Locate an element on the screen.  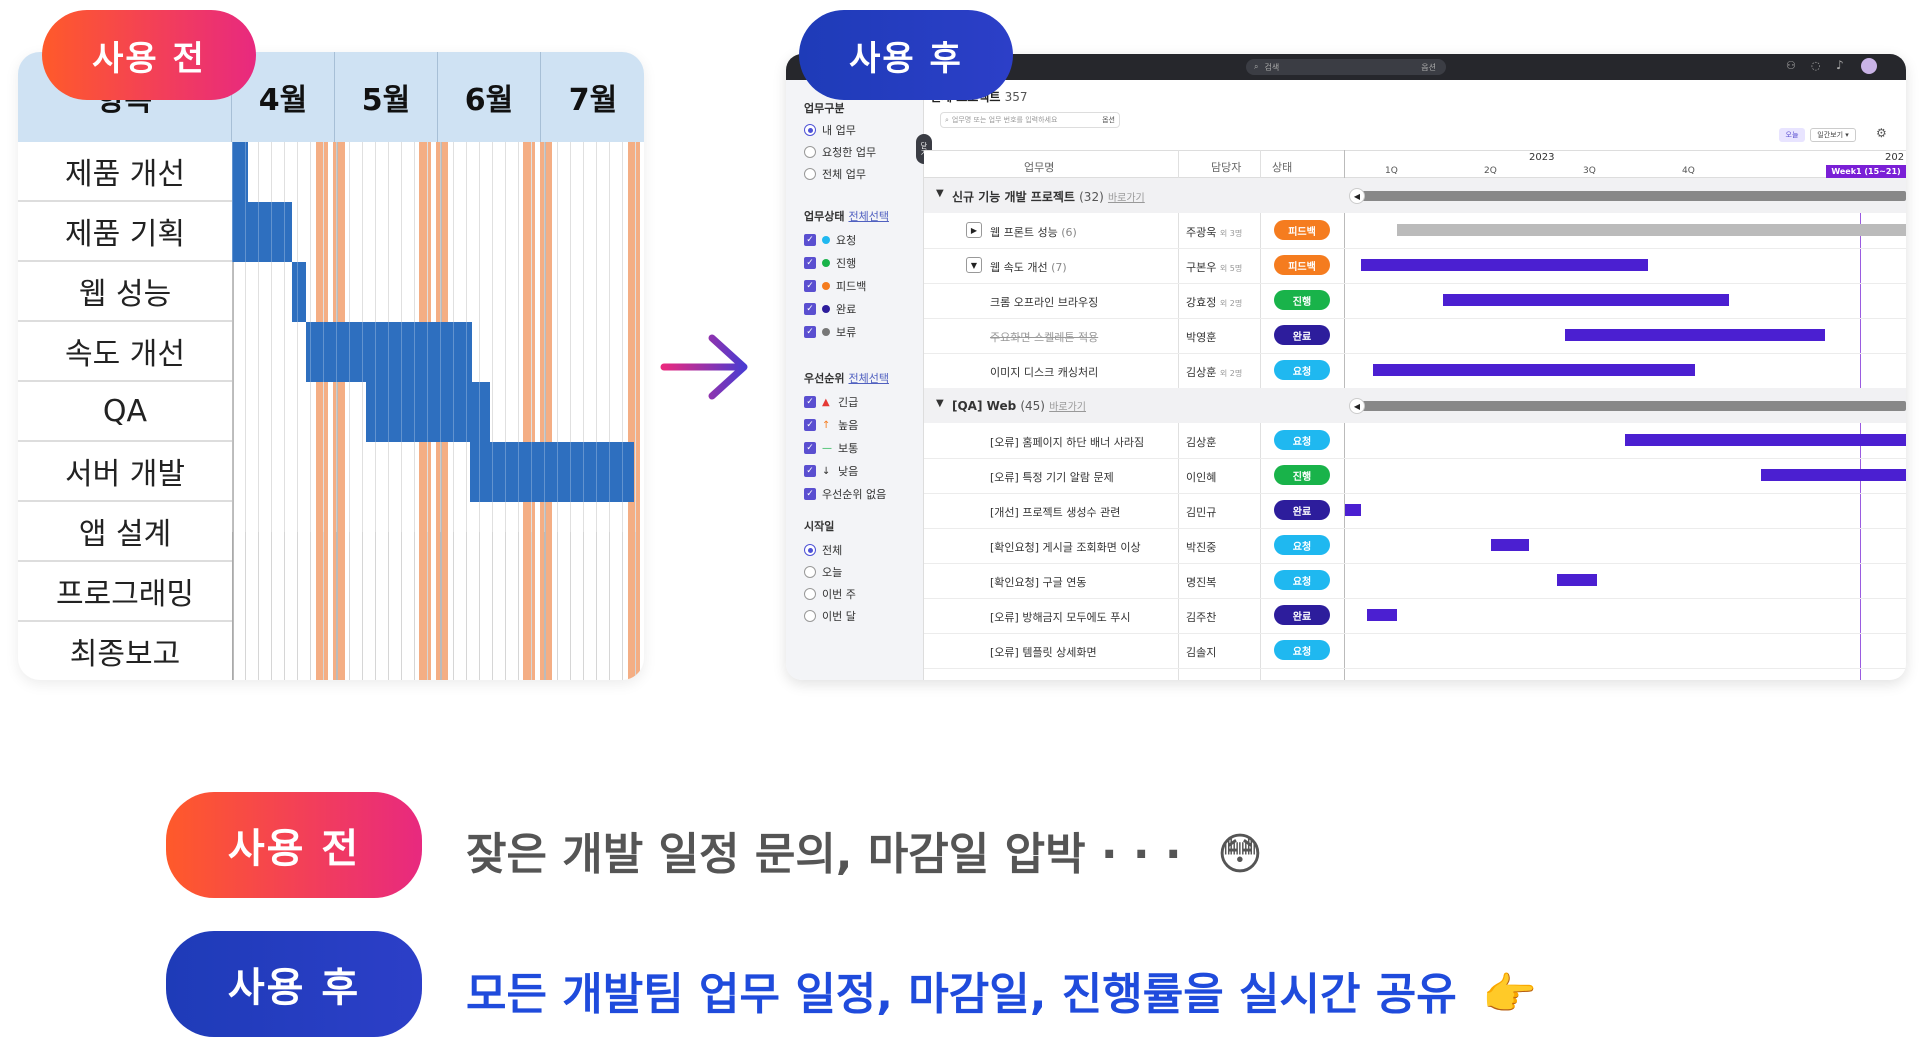
task-name: [오류] 템플릿 상세화면 is located at coordinates (1043, 652).